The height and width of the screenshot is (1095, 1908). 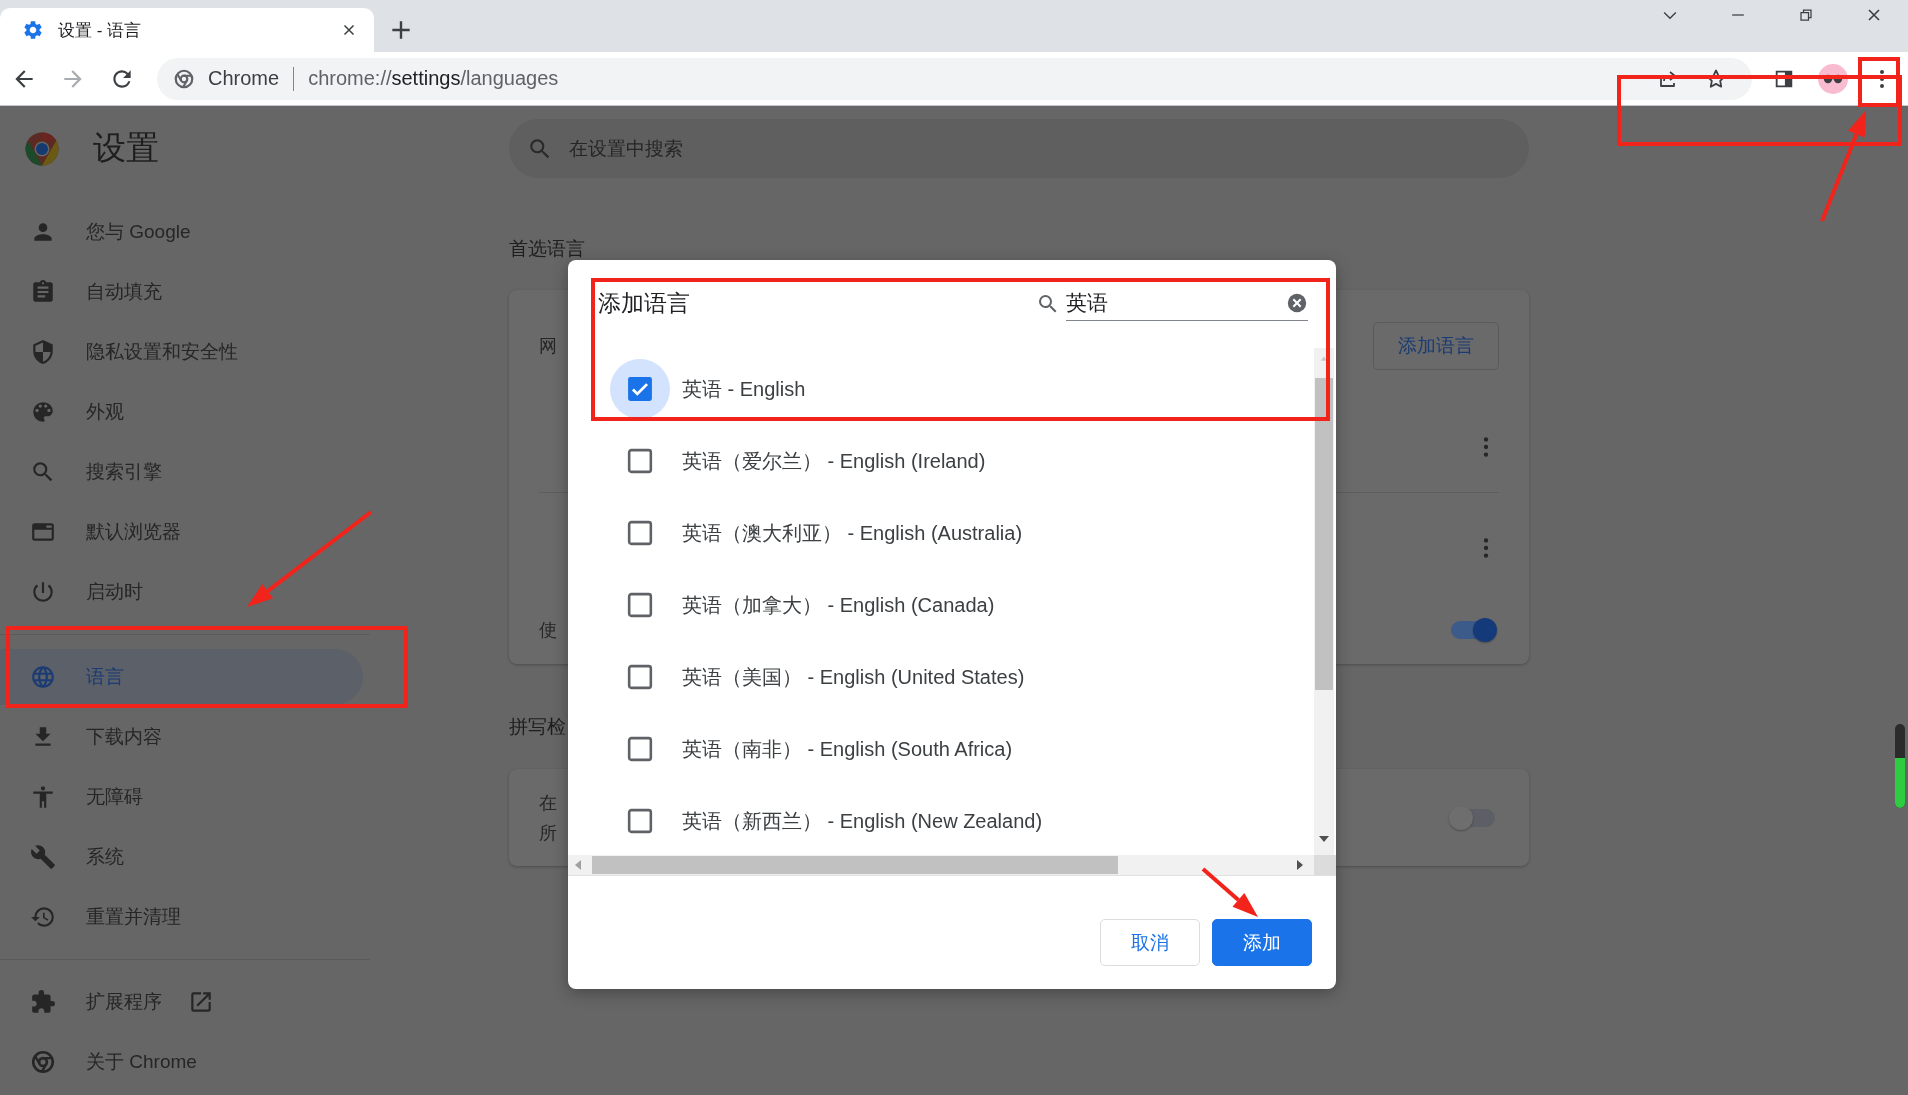 What do you see at coordinates (43, 917) in the screenshot?
I see `history-icon` at bounding box center [43, 917].